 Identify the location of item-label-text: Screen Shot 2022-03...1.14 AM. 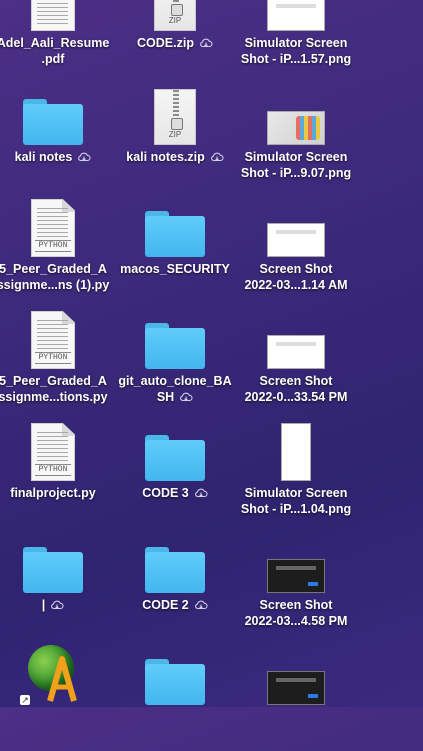
(296, 277).